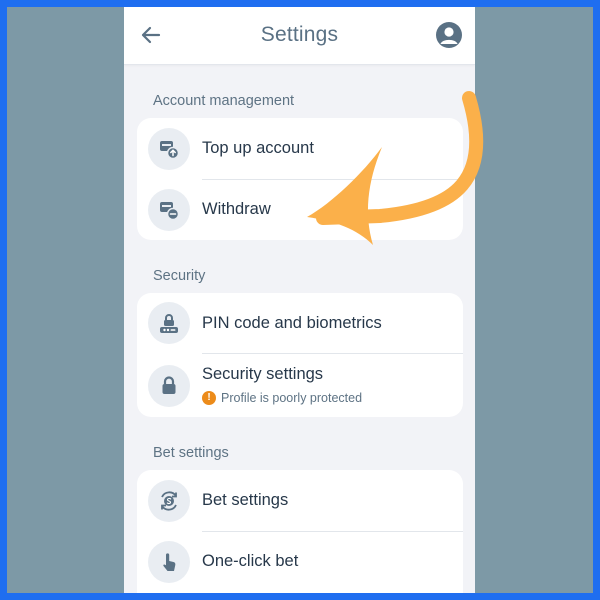 The width and height of the screenshot is (600, 600). I want to click on settings-item-label: Withdraw, so click(236, 209).